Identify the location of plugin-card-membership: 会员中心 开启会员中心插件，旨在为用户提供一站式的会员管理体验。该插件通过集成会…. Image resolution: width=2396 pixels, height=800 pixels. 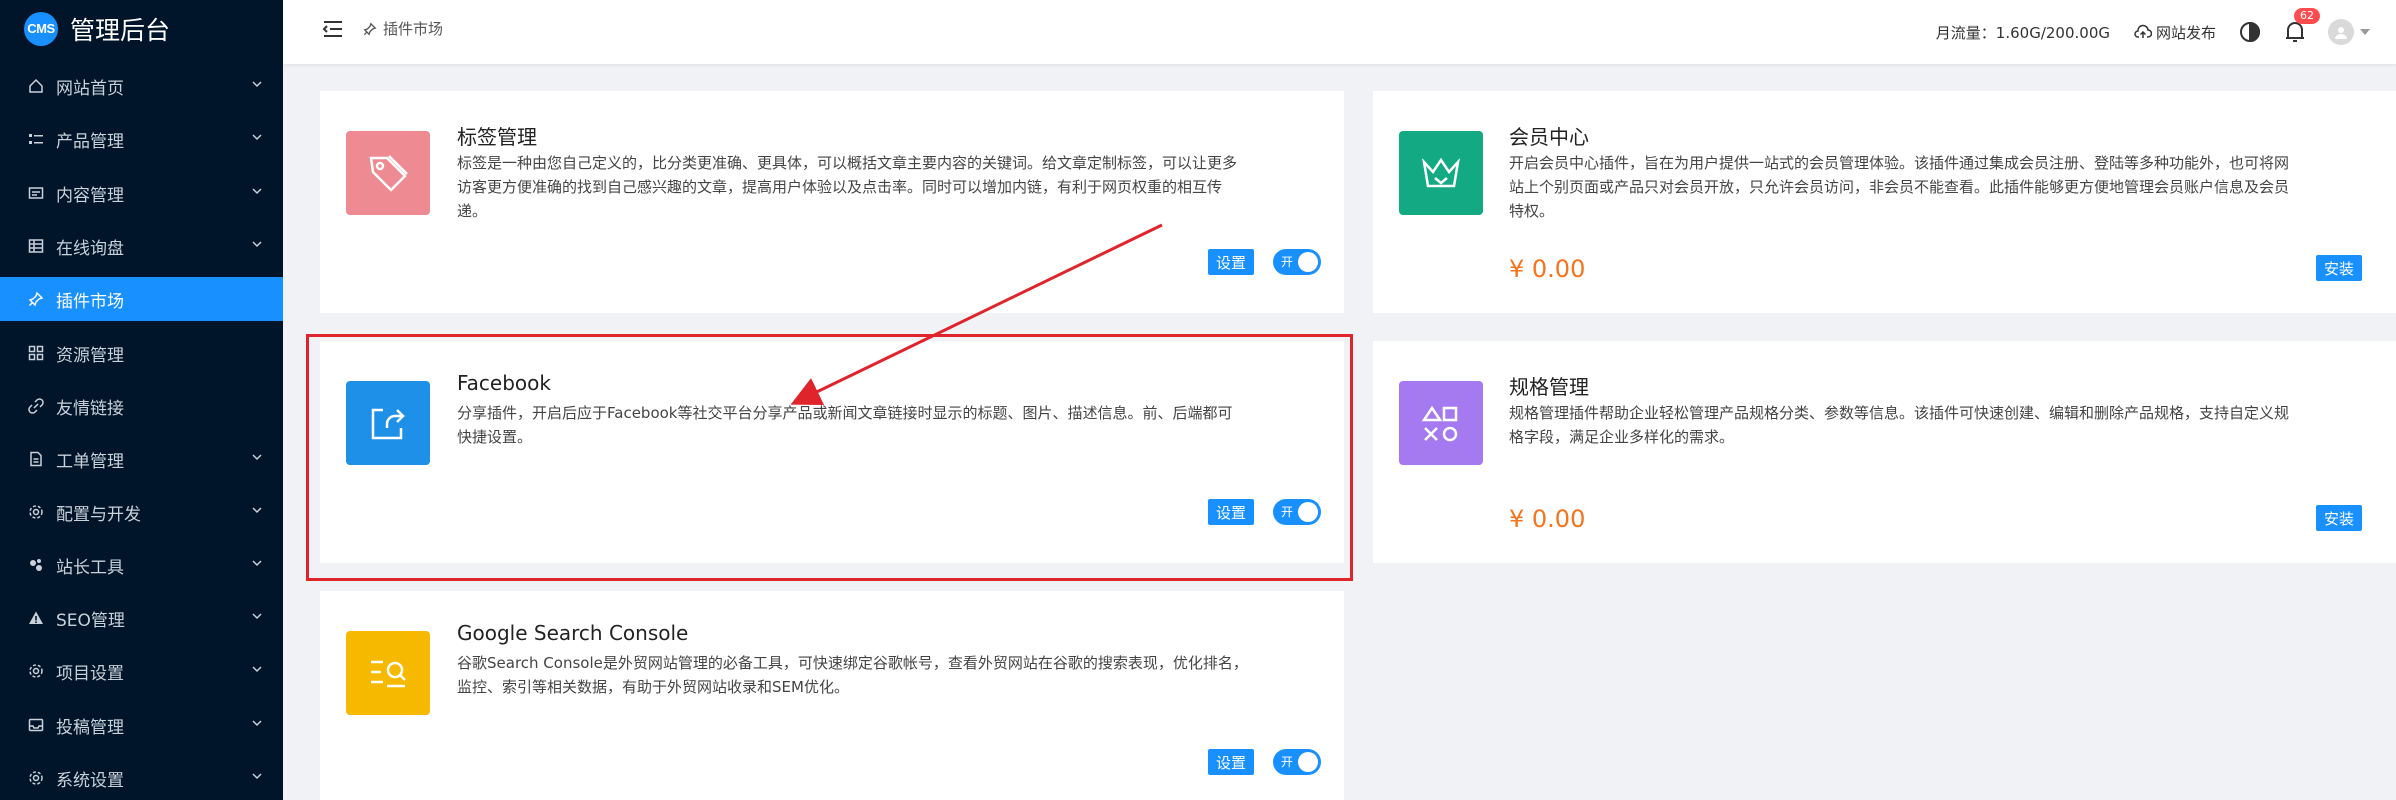
(1884, 202).